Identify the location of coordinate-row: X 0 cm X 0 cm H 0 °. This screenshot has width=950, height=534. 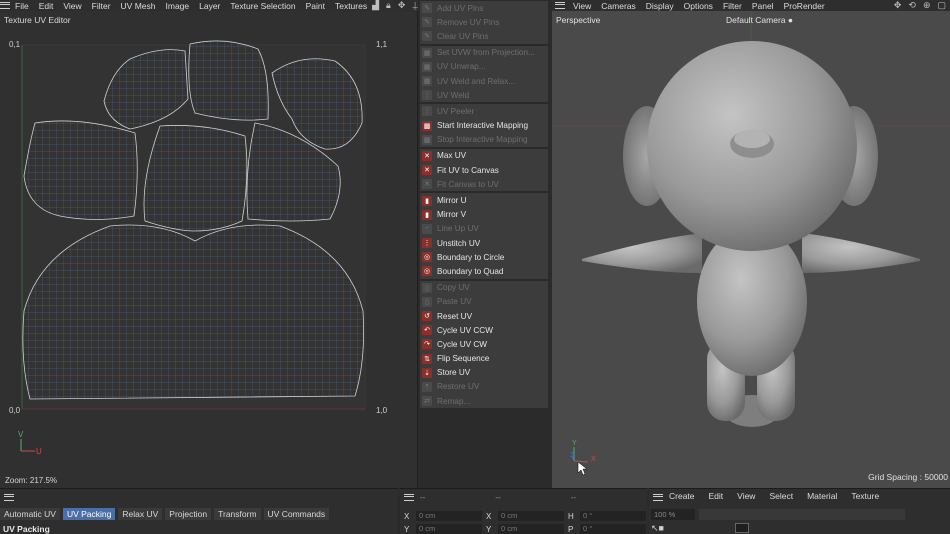
(525, 516).